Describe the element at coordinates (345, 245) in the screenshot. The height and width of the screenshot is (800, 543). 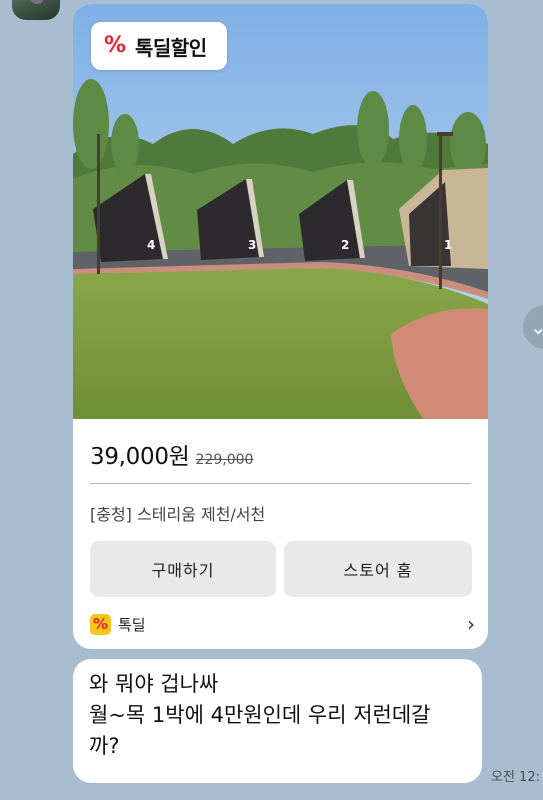
I see `cabin-number: 2` at that location.